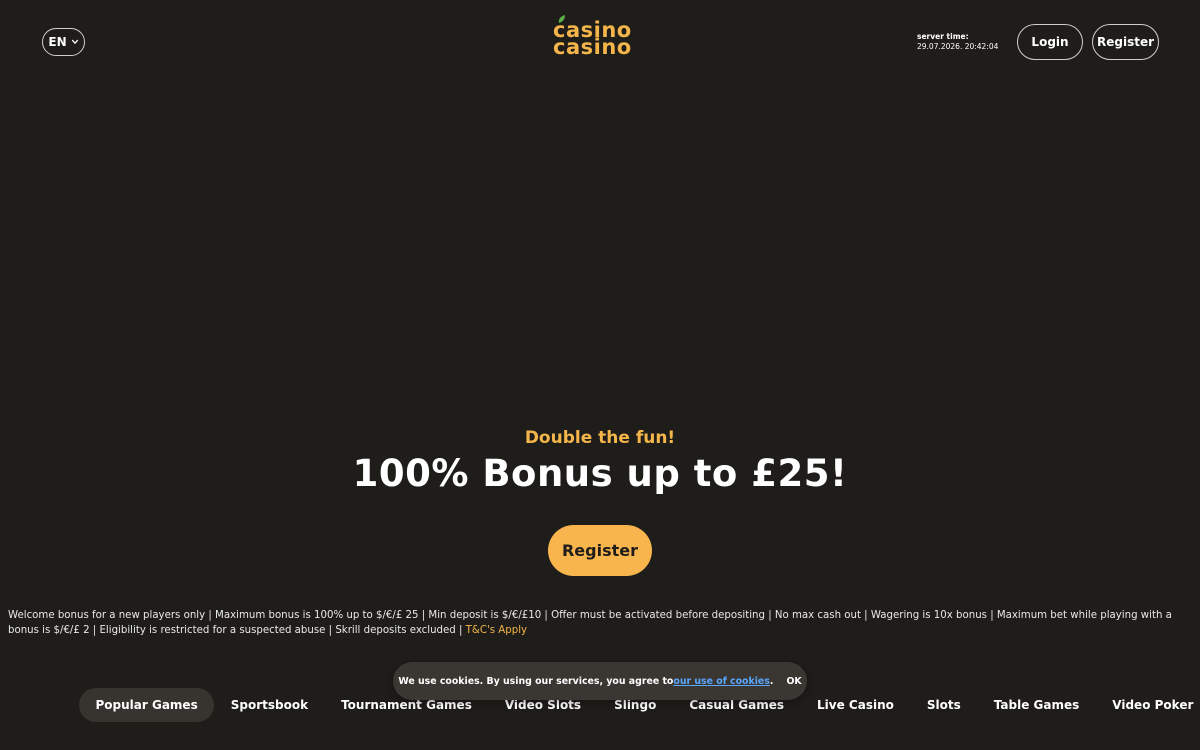 This screenshot has width=1200, height=750. I want to click on category-sportsbook: Sportsbook, so click(269, 705).